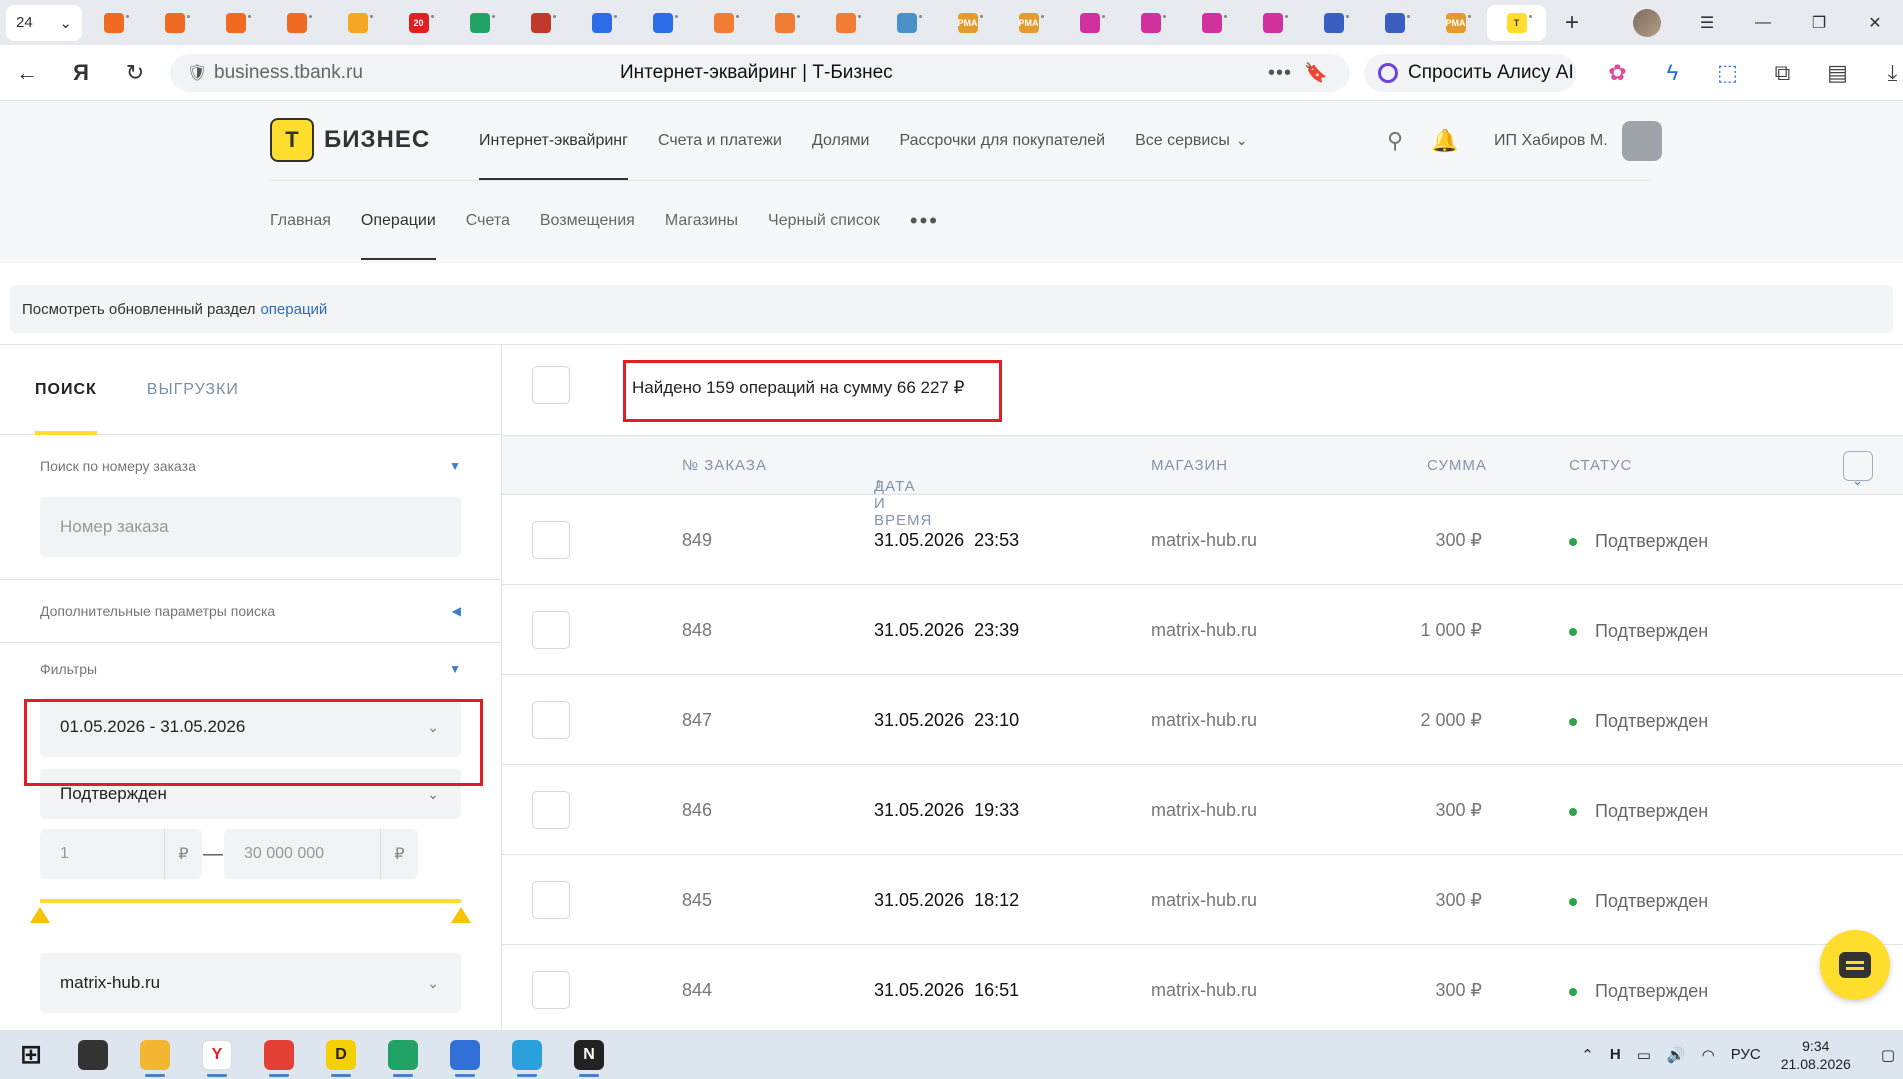 This screenshot has width=1903, height=1079. I want to click on slider-max-handle, so click(461, 915).